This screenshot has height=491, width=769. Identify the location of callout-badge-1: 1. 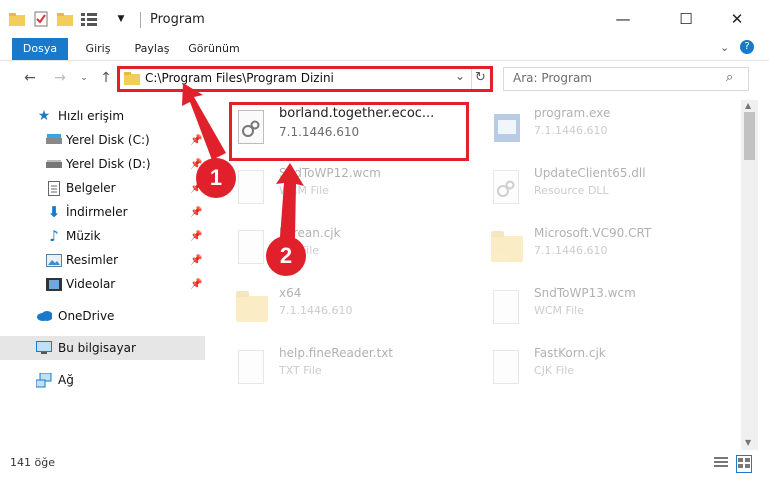
(216, 178).